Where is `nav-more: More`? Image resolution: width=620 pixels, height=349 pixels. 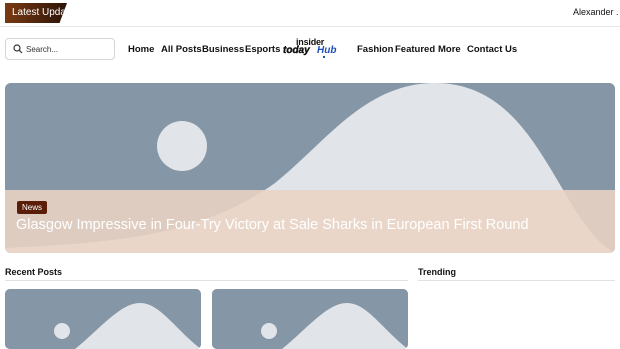
nav-more: More is located at coordinates (449, 49).